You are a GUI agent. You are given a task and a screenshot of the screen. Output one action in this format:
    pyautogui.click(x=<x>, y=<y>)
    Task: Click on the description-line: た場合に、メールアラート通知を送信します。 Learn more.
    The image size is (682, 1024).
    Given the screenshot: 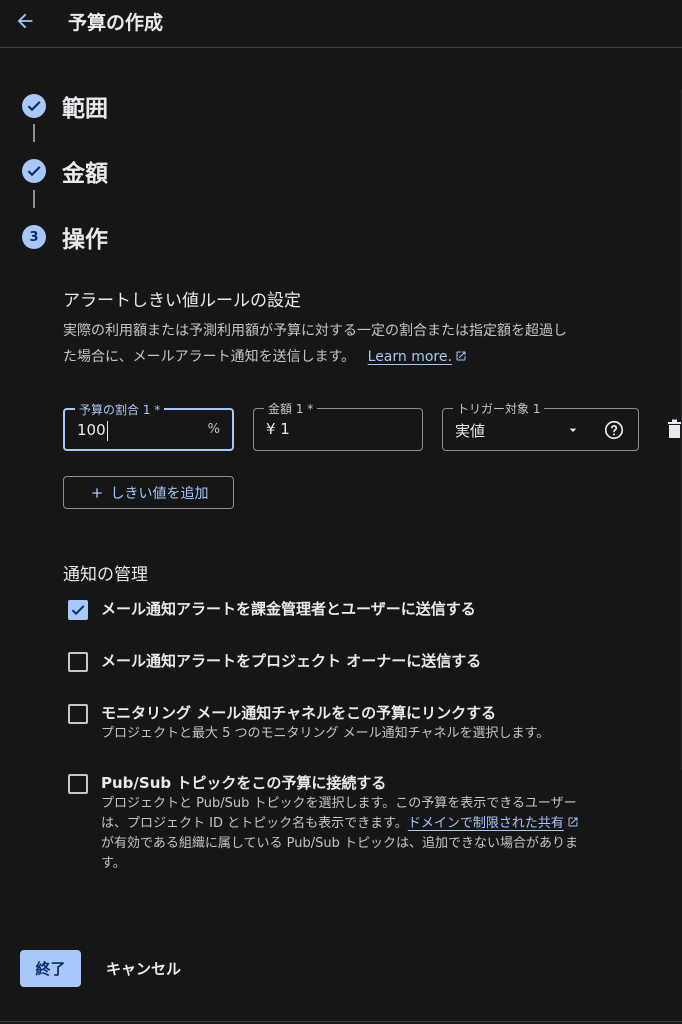 What is the action you would take?
    pyautogui.click(x=368, y=357)
    